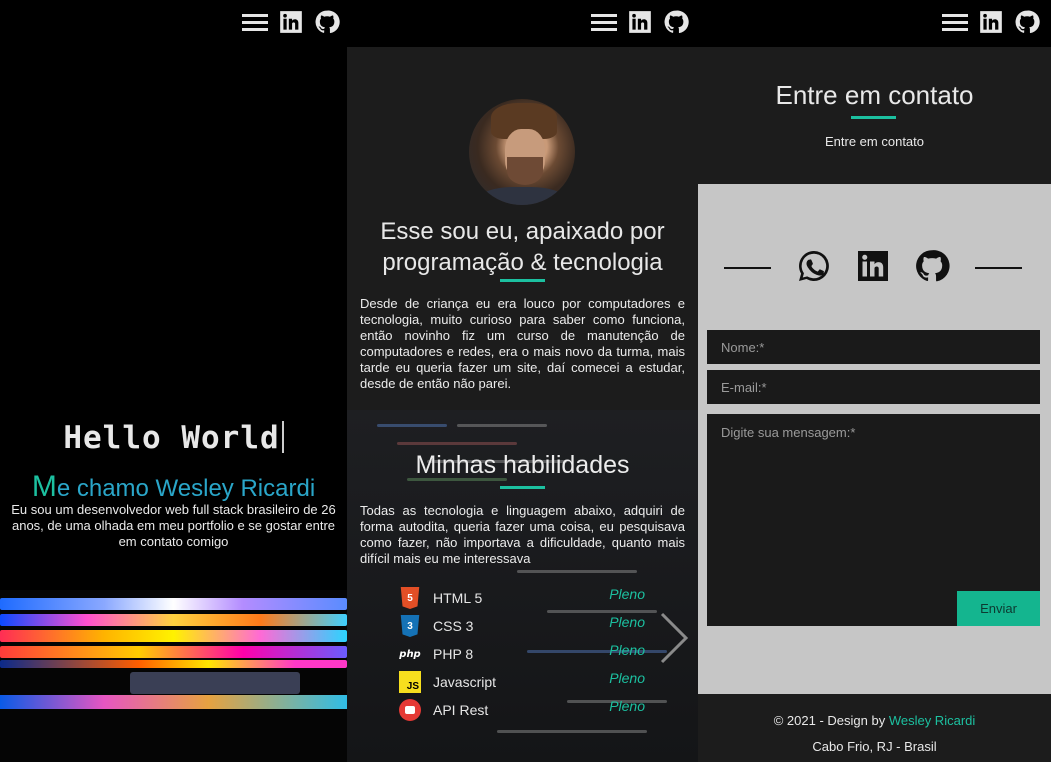  Describe the element at coordinates (410, 682) in the screenshot. I see `javascript-icon: JS` at that location.